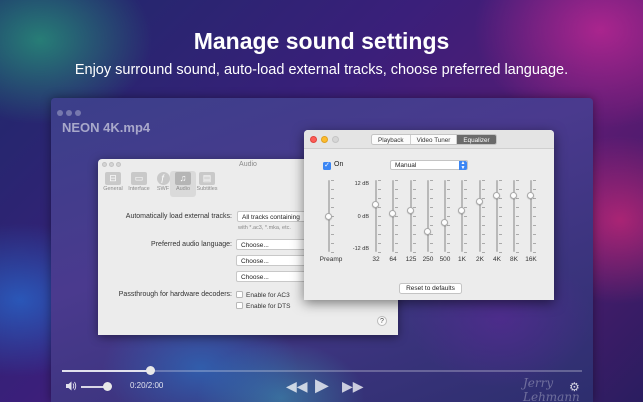  Describe the element at coordinates (430, 288) in the screenshot. I see `reset-to-defaults-button: Reset to defaults` at that location.